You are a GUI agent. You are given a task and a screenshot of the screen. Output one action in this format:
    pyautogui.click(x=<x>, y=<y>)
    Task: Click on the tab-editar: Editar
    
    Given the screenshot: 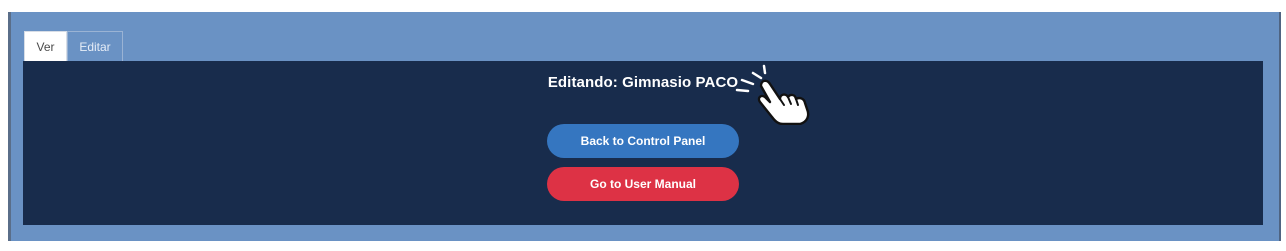 What is the action you would take?
    pyautogui.click(x=95, y=46)
    